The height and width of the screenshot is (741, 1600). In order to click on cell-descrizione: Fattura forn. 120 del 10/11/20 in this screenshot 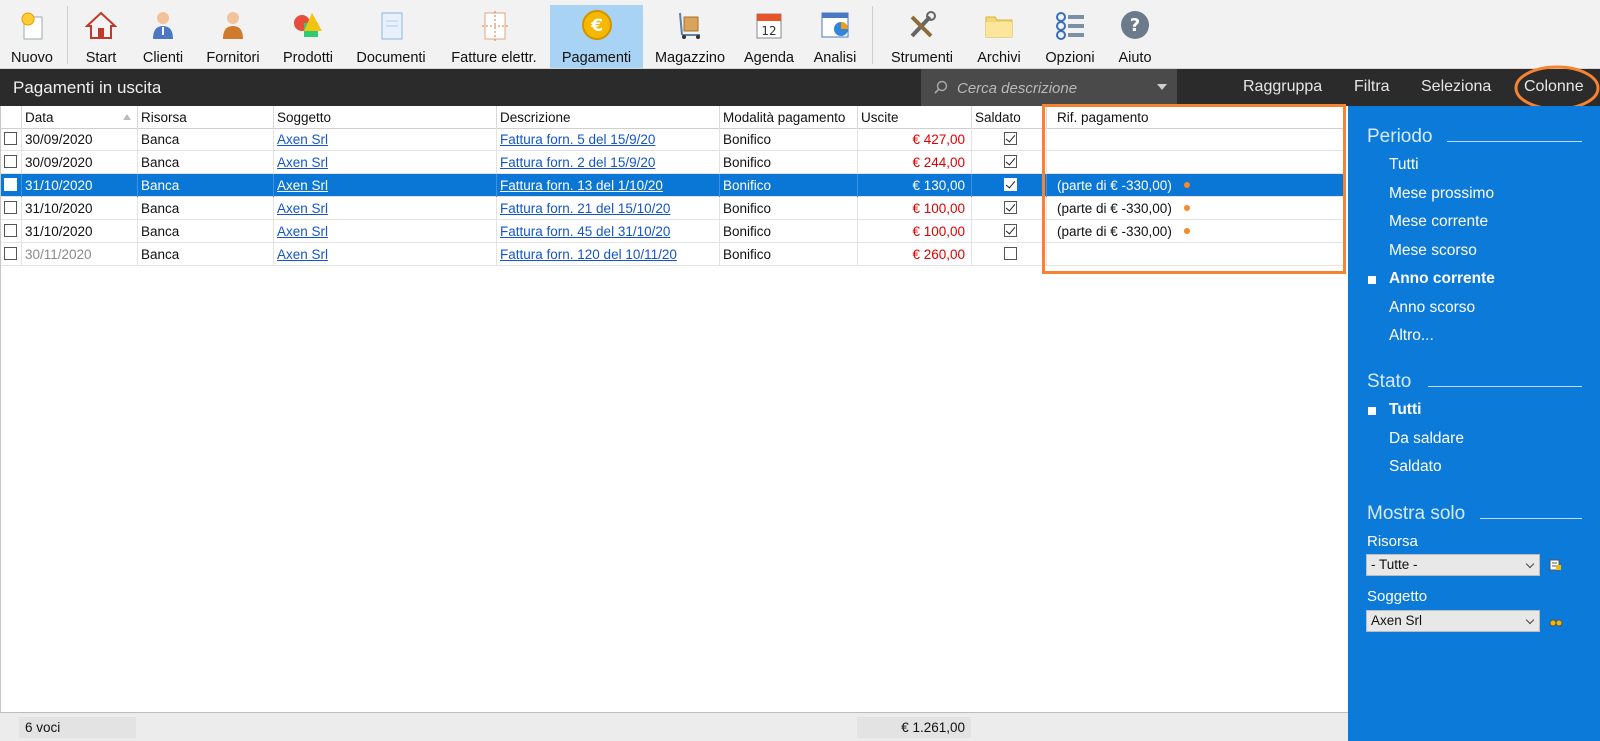, I will do `click(608, 254)`.